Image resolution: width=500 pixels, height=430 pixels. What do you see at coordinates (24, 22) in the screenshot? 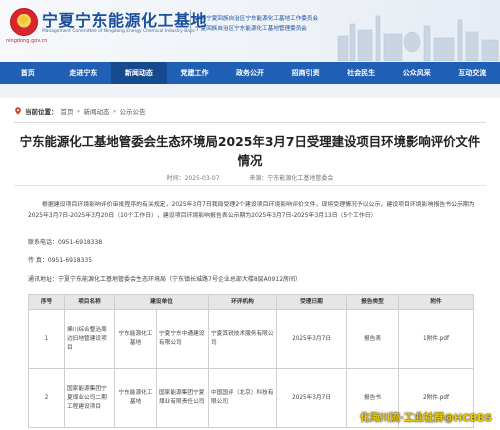
I see `national-emblem-icon` at bounding box center [24, 22].